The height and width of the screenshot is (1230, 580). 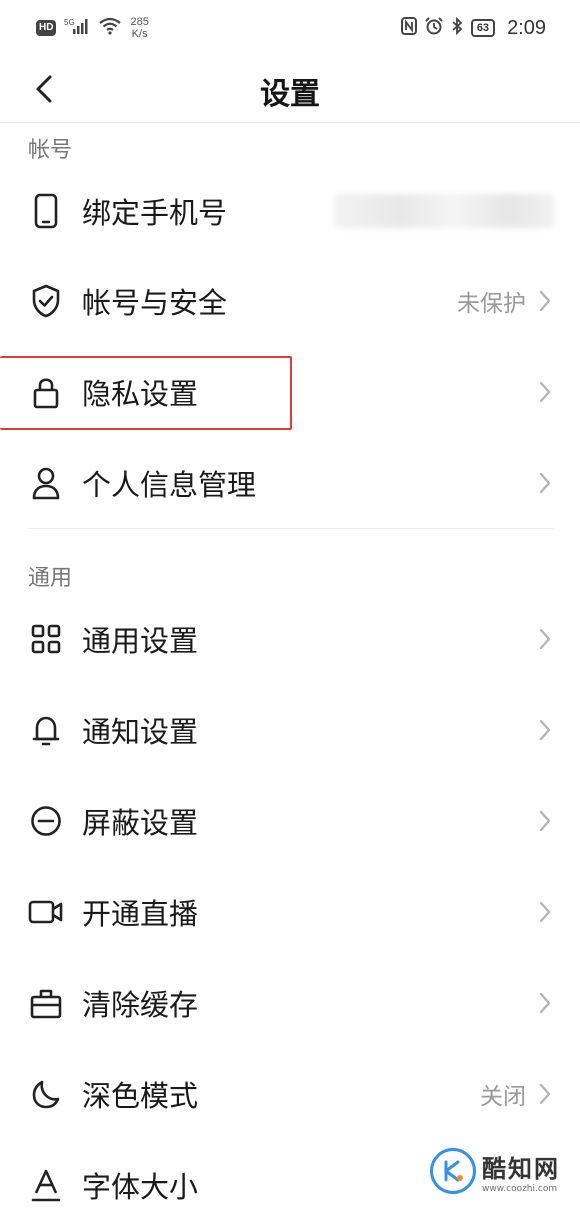 What do you see at coordinates (526, 27) in the screenshot?
I see `status-time: 2:09` at bounding box center [526, 27].